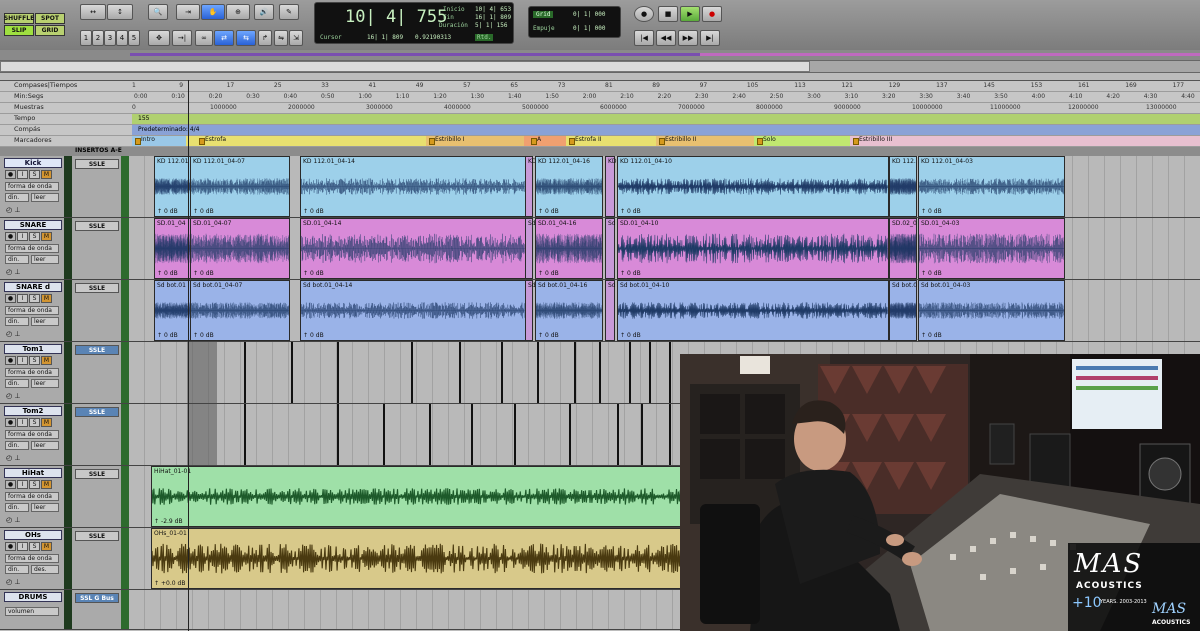 The height and width of the screenshot is (631, 1200). Describe the element at coordinates (45, 507) in the screenshot. I see `automation-read-selector: leer` at that location.